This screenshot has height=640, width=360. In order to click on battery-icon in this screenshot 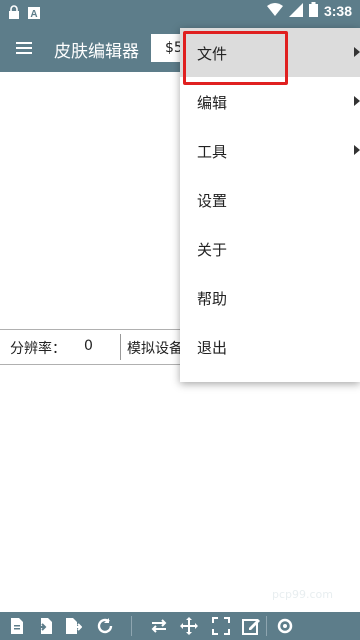, I will do `click(313, 11)`.